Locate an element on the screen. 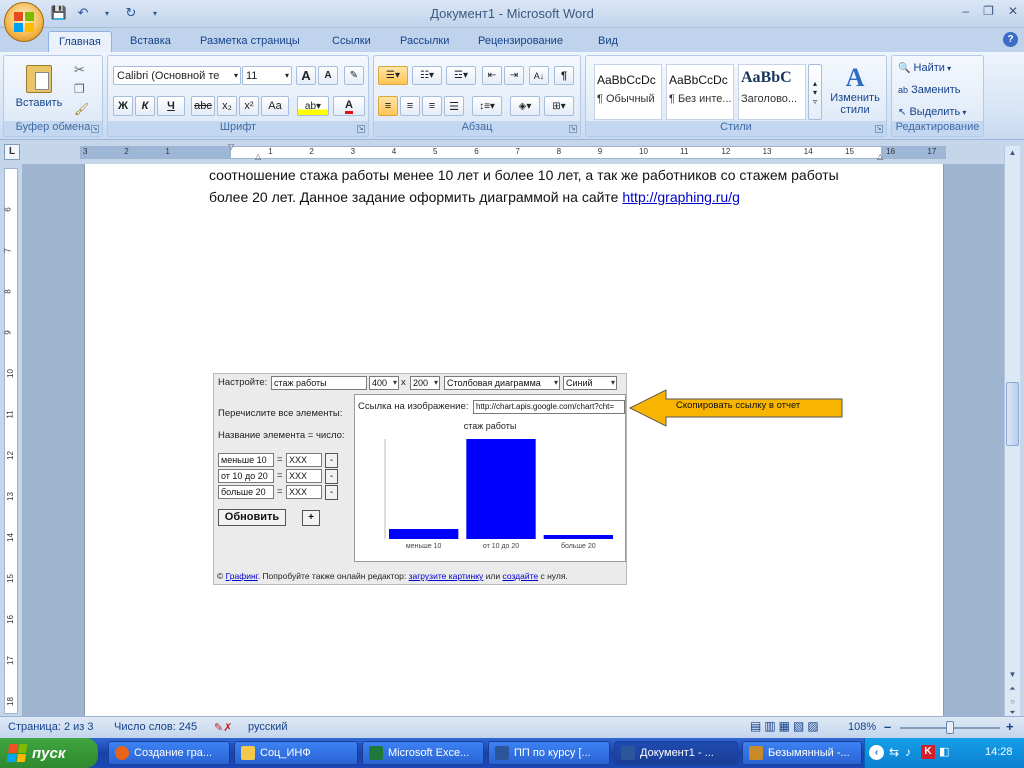  clipboard-launcher-icon: ↘ is located at coordinates (95, 129).